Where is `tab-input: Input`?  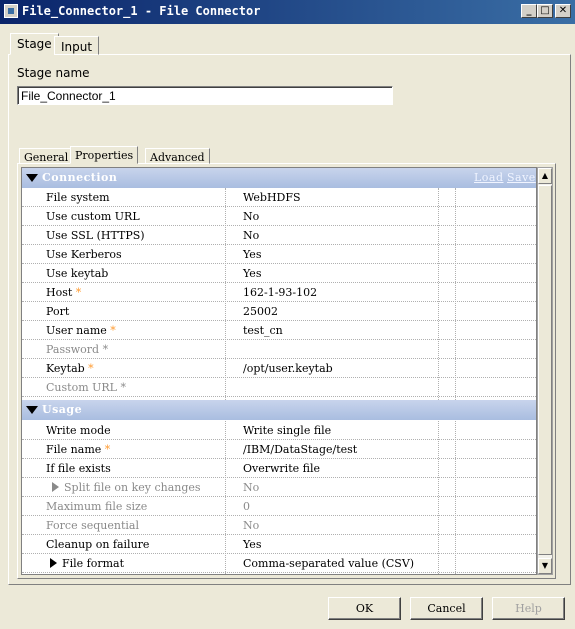
tab-input: Input is located at coordinates (77, 45).